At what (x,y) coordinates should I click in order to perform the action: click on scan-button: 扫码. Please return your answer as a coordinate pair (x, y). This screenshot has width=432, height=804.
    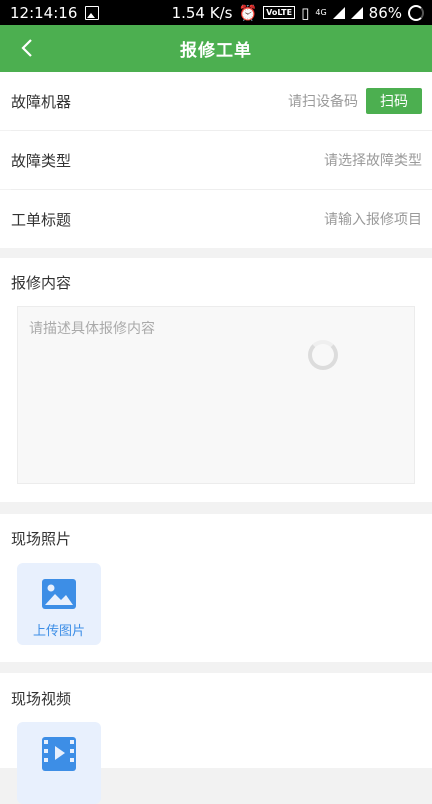
    Looking at the image, I should click on (394, 101).